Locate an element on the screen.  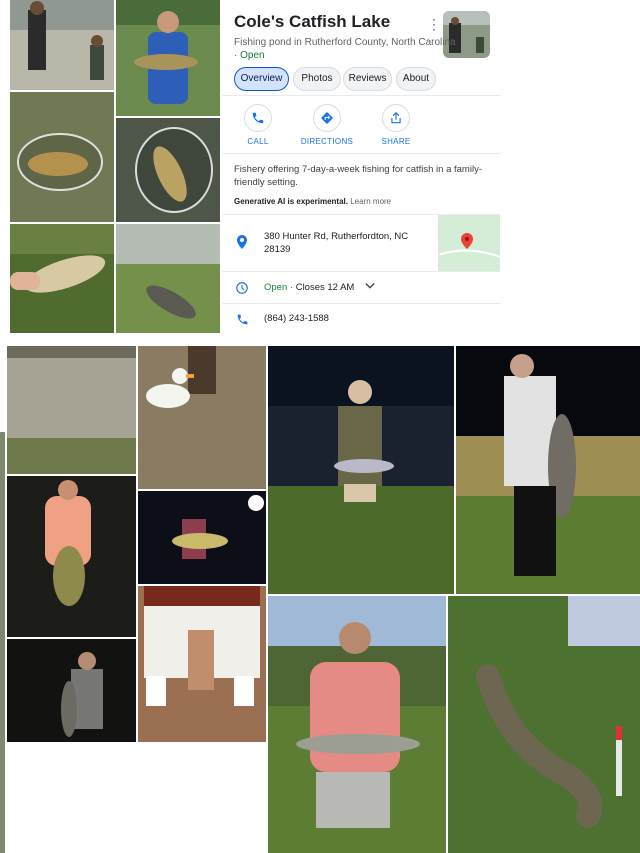
call-button: CALL is located at coordinates (258, 125).